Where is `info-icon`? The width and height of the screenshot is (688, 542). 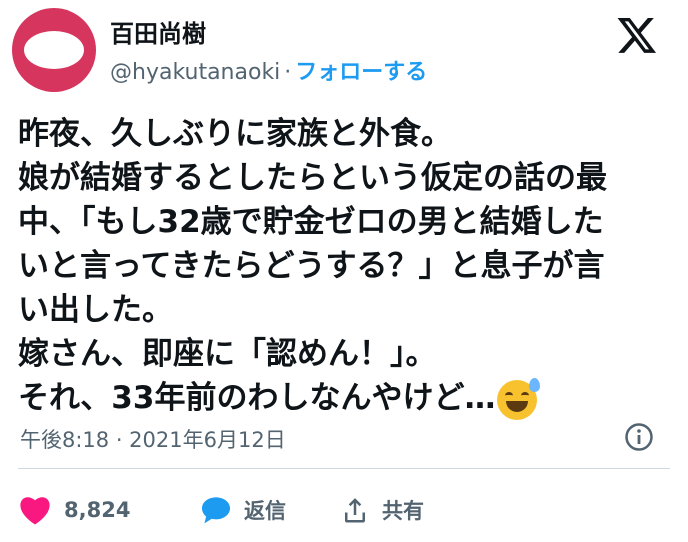 info-icon is located at coordinates (639, 437).